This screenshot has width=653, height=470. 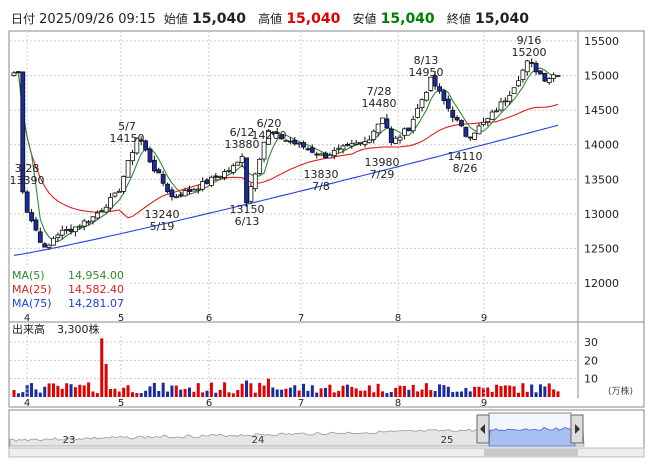 What do you see at coordinates (28, 275) in the screenshot?
I see `ma5-label: MA(5)` at bounding box center [28, 275].